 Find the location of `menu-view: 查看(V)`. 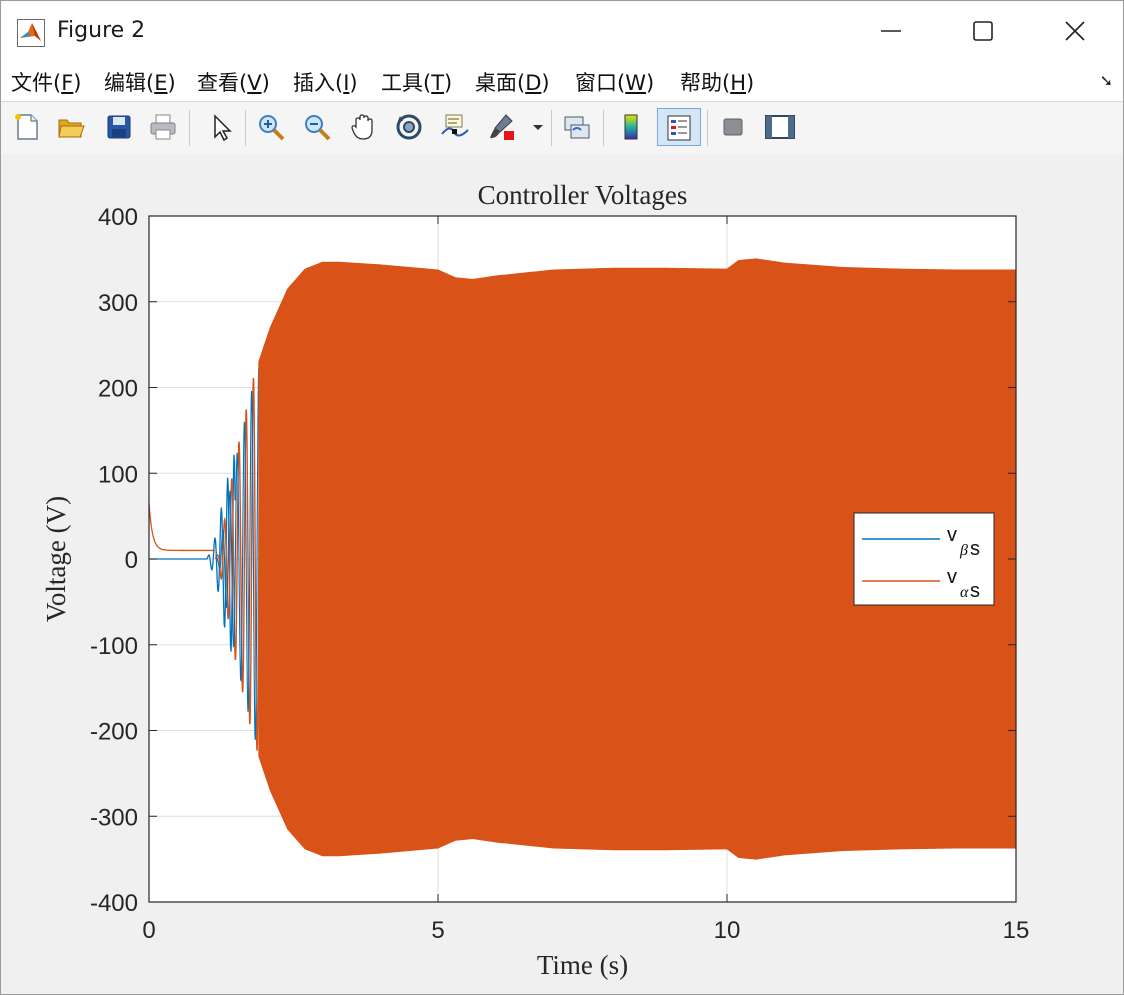

menu-view: 查看(V) is located at coordinates (233, 82).